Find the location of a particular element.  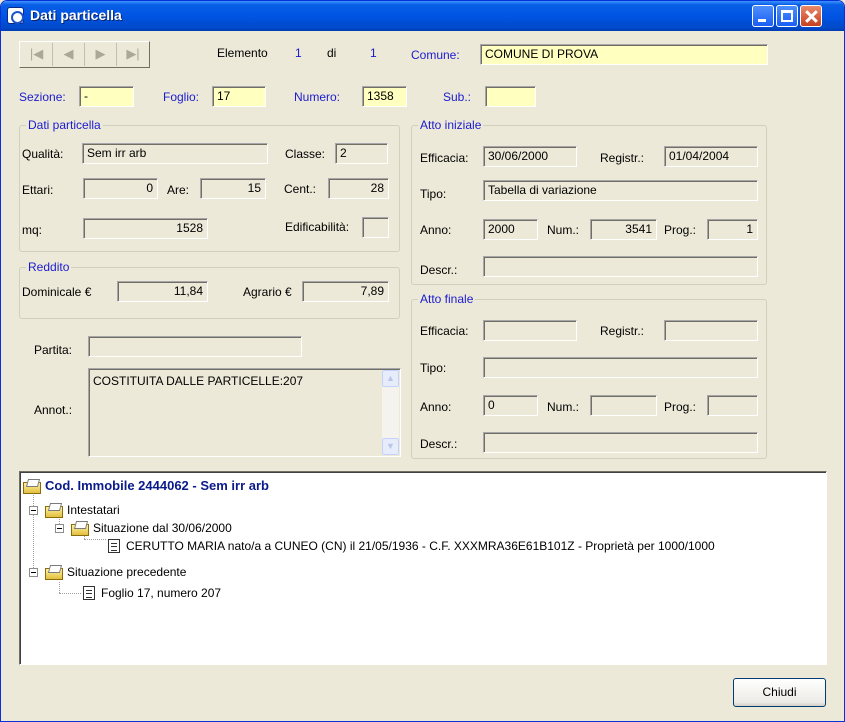

record-navigator: |◀ ◀ ▶ ▶| is located at coordinates (84, 54).